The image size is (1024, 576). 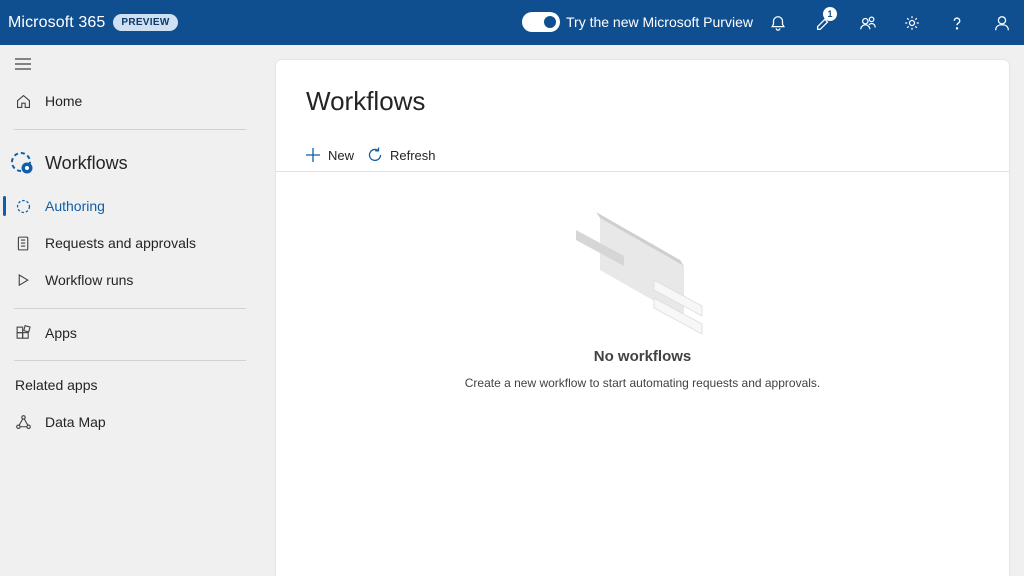 I want to click on purview-toggle-group: Try the new Microsoft Purview, so click(x=637, y=22).